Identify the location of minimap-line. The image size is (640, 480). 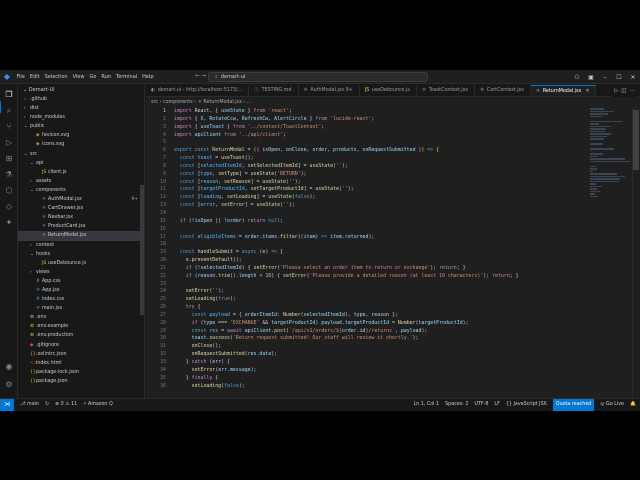
(598, 136).